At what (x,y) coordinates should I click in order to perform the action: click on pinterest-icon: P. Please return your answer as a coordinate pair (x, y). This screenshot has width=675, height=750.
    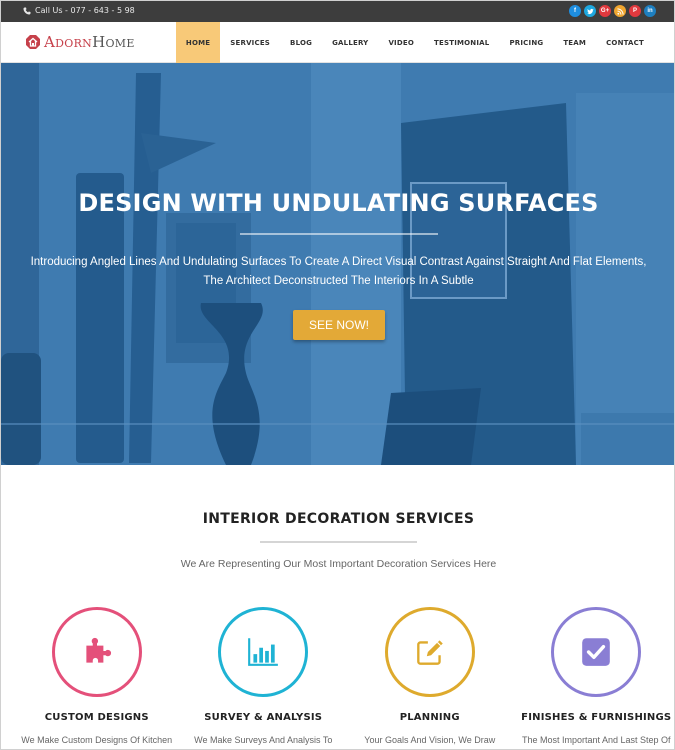
    Looking at the image, I should click on (635, 11).